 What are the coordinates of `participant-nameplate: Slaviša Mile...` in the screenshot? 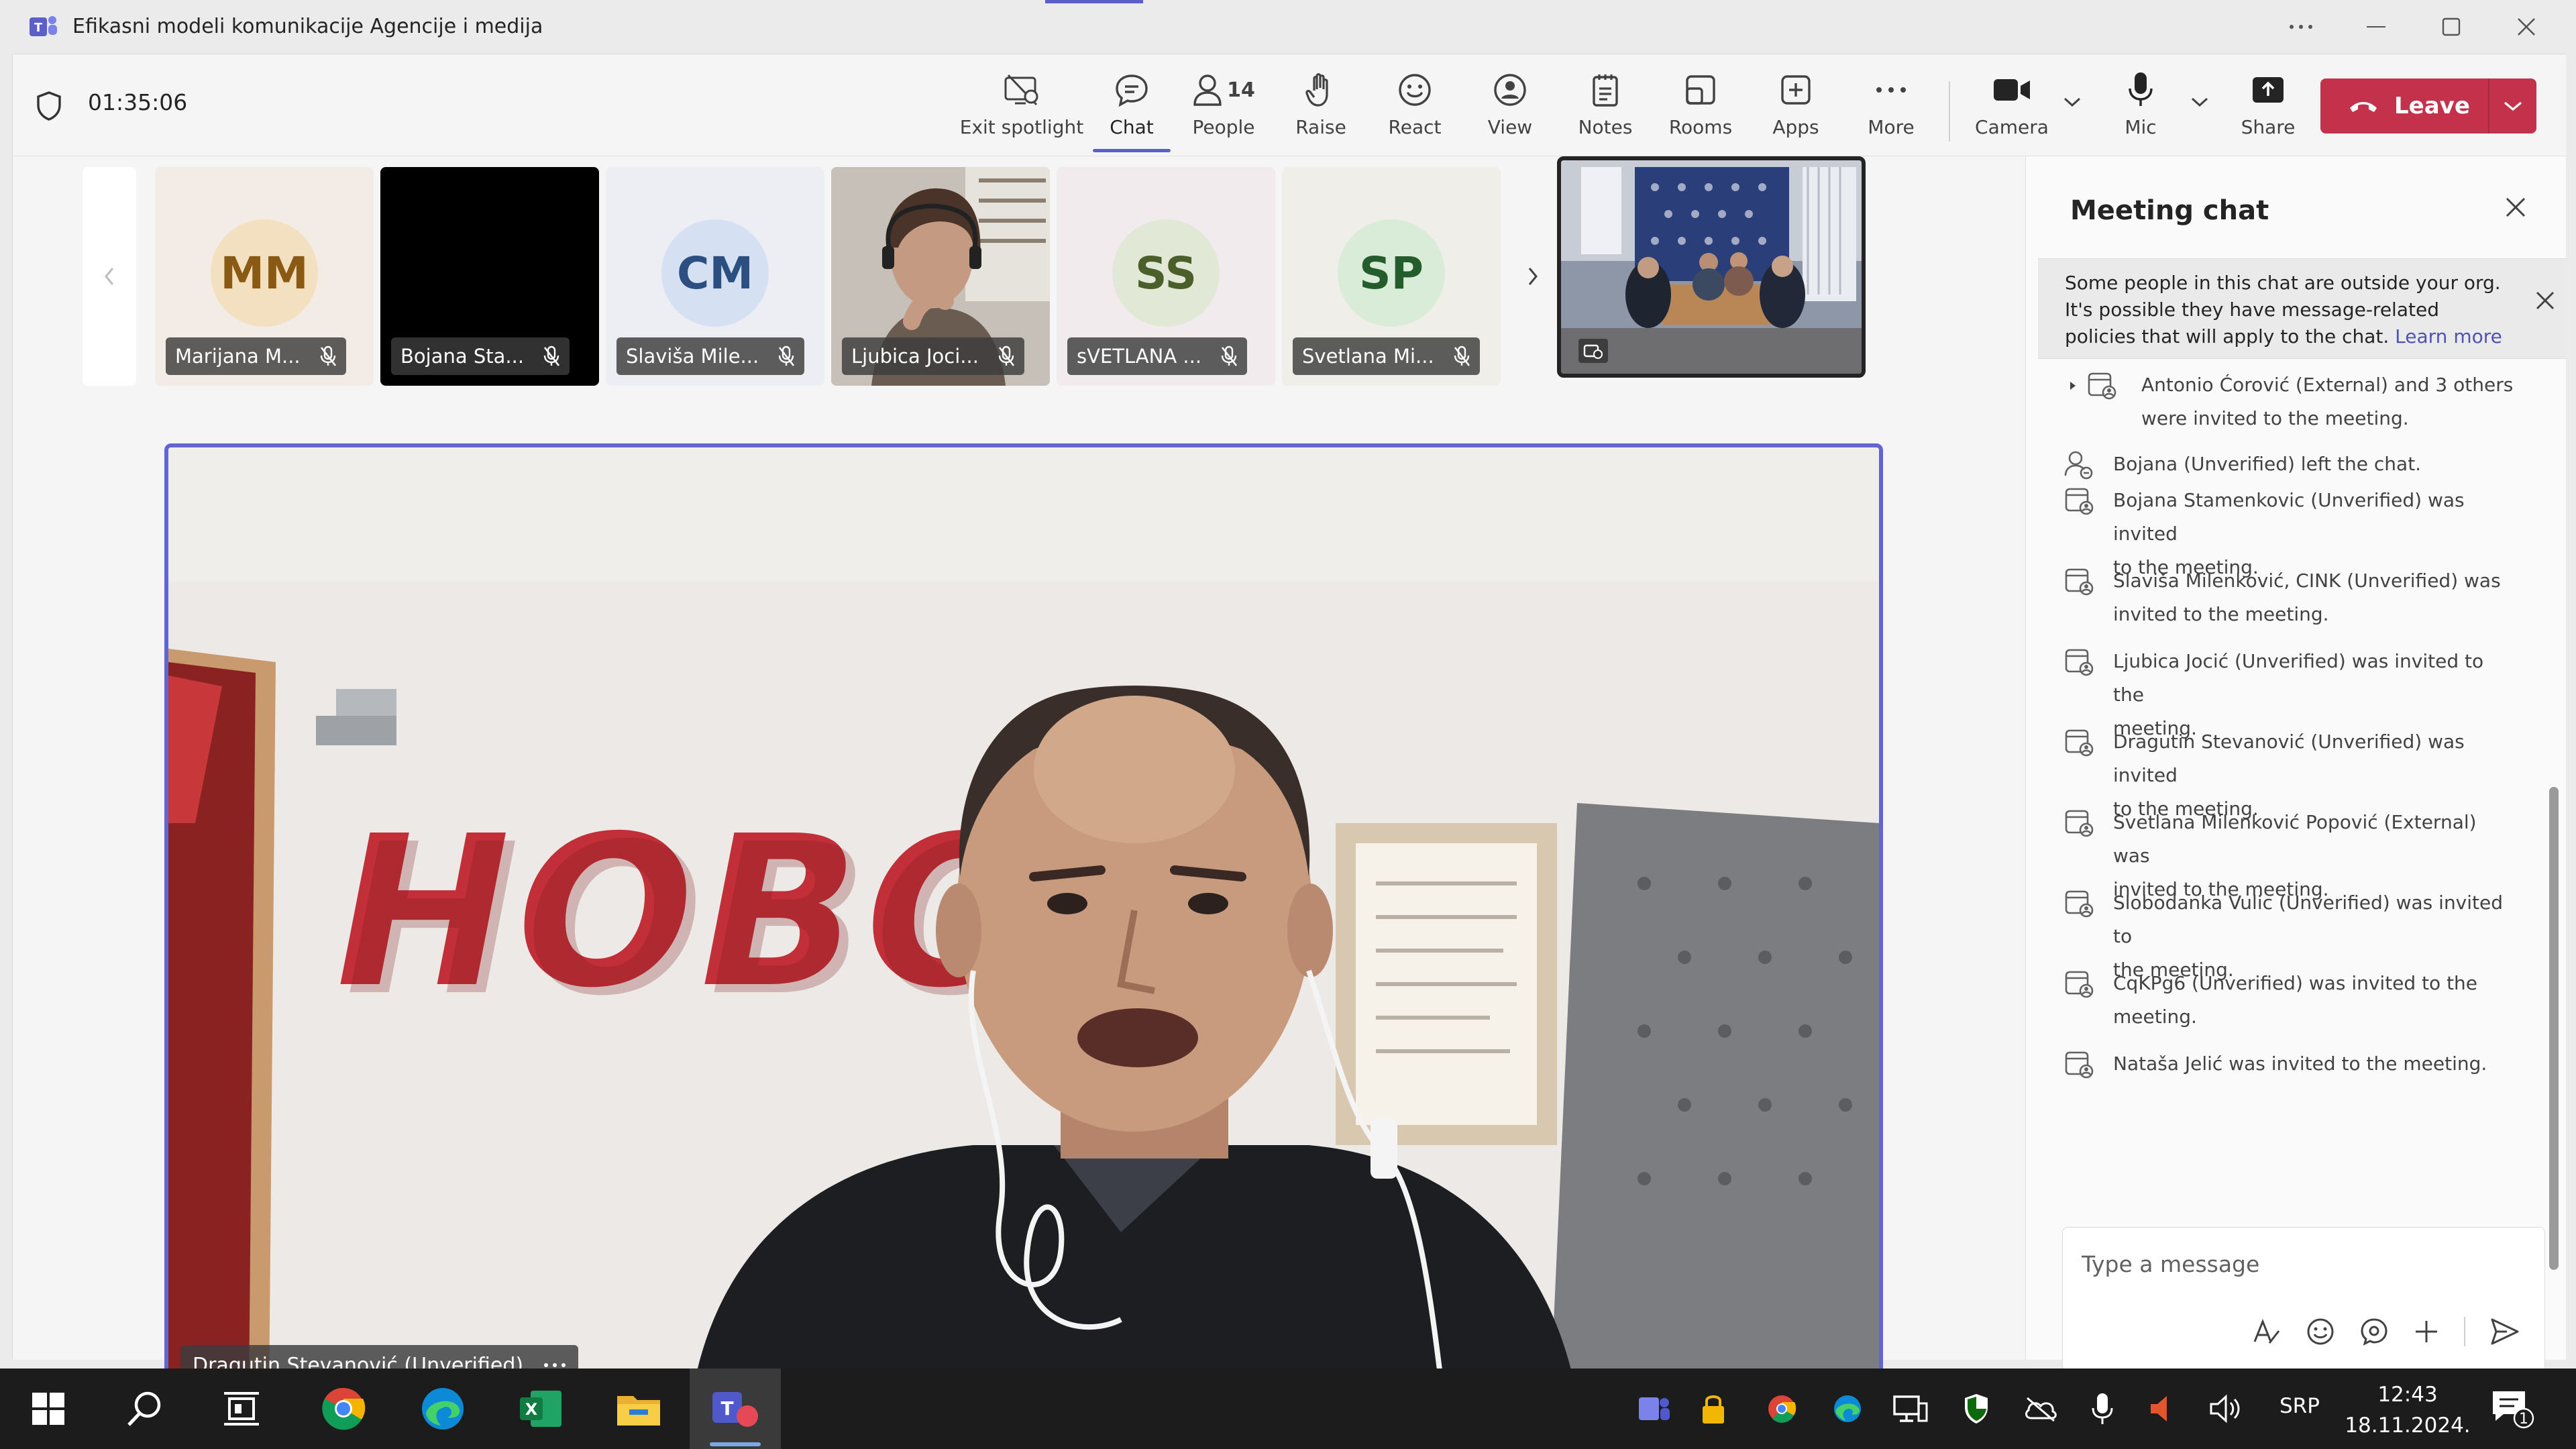 It's located at (710, 356).